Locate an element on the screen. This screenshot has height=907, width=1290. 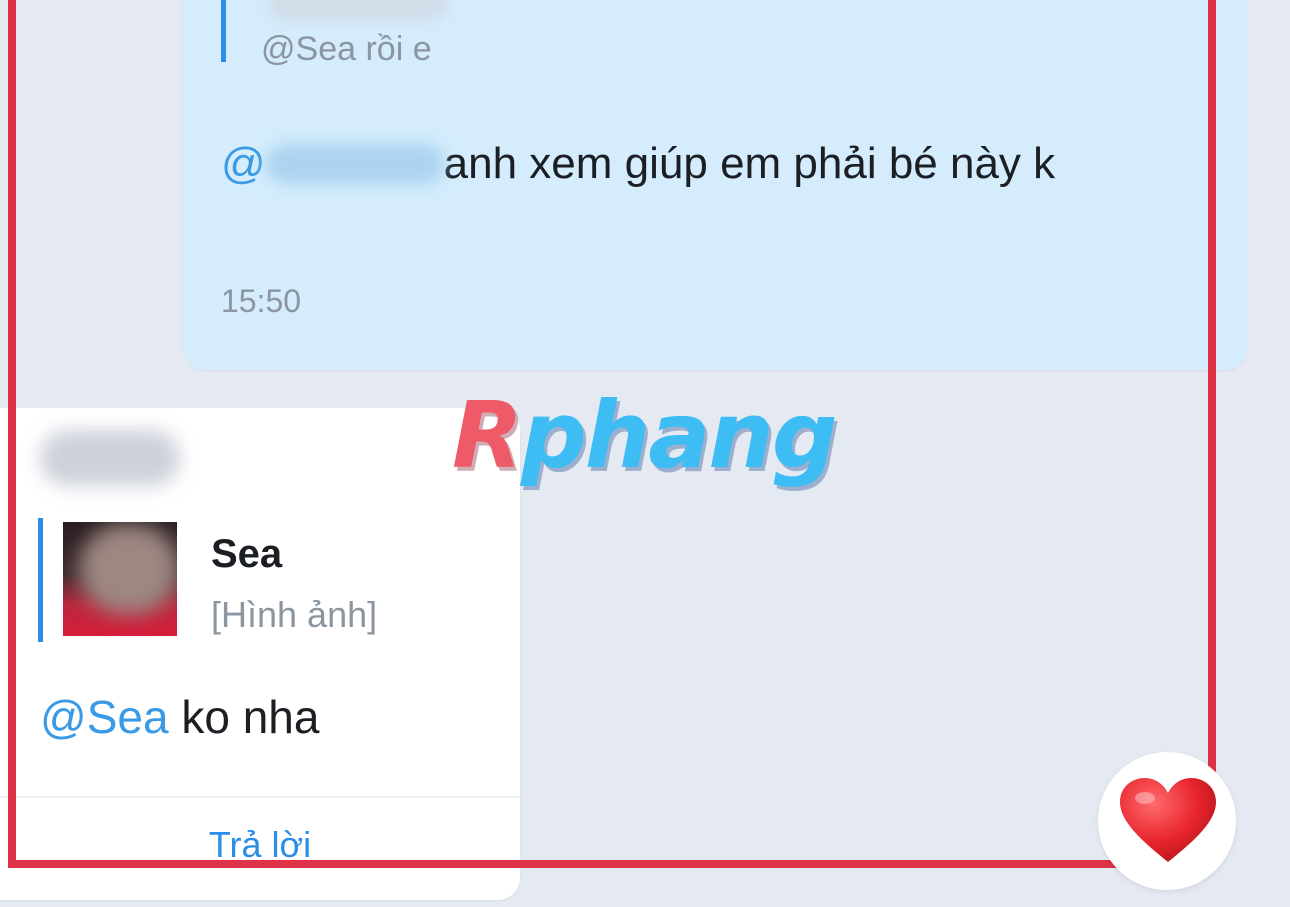
heart-icon is located at coordinates (1168, 820).